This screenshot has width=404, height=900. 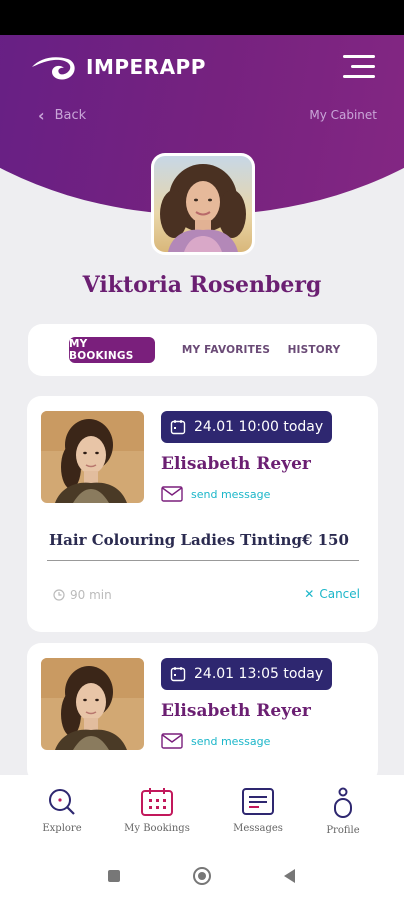 What do you see at coordinates (91, 595) in the screenshot?
I see `duration-text: 90 min` at bounding box center [91, 595].